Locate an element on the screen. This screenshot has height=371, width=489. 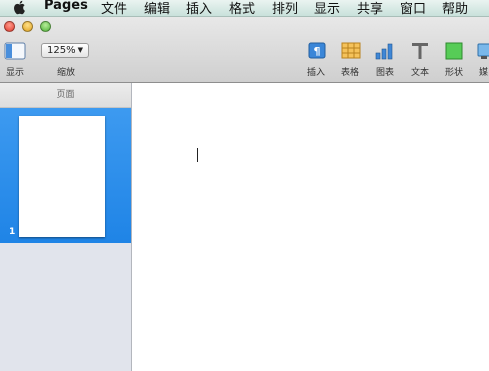
menu-file: 文件 is located at coordinates (114, 8).